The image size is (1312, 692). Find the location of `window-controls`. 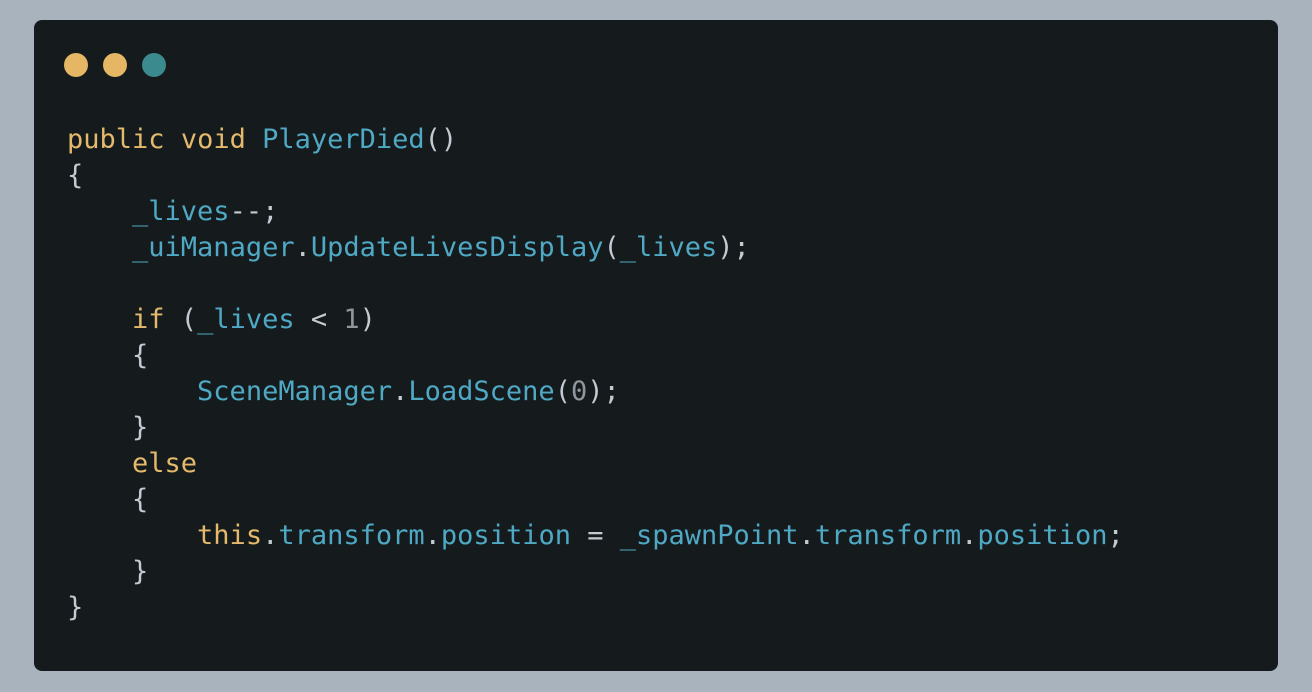

window-controls is located at coordinates (115, 65).